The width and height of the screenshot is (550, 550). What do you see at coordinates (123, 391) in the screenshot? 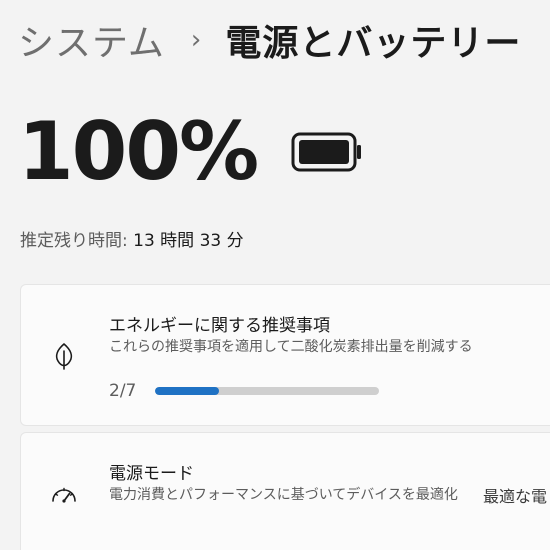
I see `recommendations-progress-count: 2/7` at bounding box center [123, 391].